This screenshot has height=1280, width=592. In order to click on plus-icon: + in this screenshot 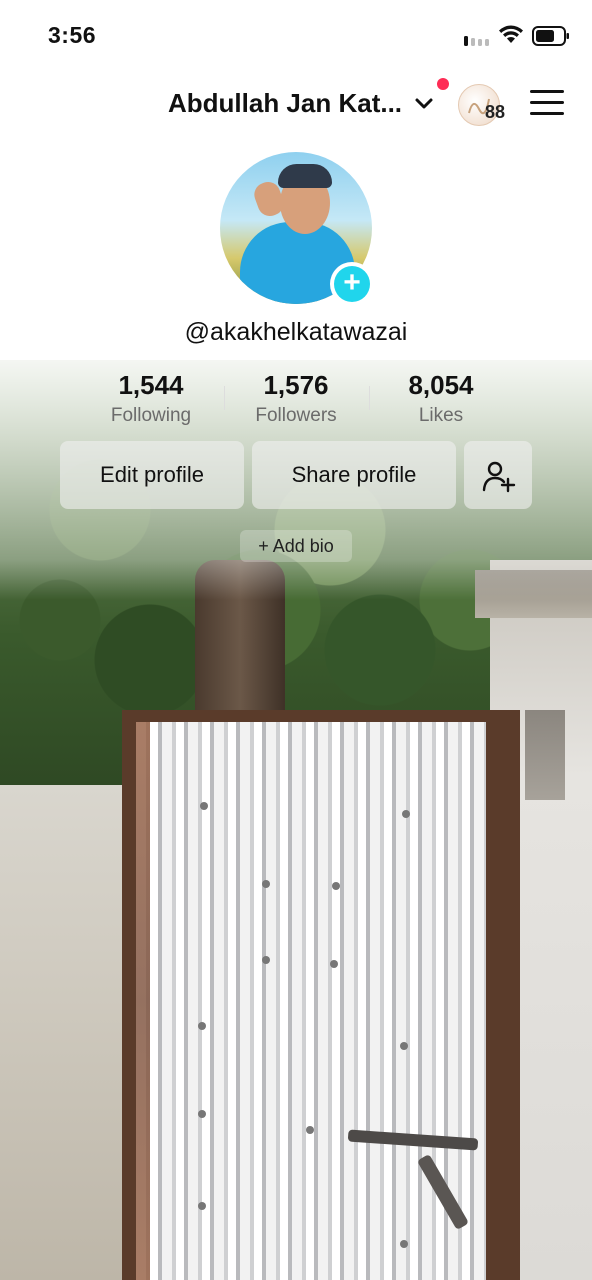, I will do `click(352, 284)`.